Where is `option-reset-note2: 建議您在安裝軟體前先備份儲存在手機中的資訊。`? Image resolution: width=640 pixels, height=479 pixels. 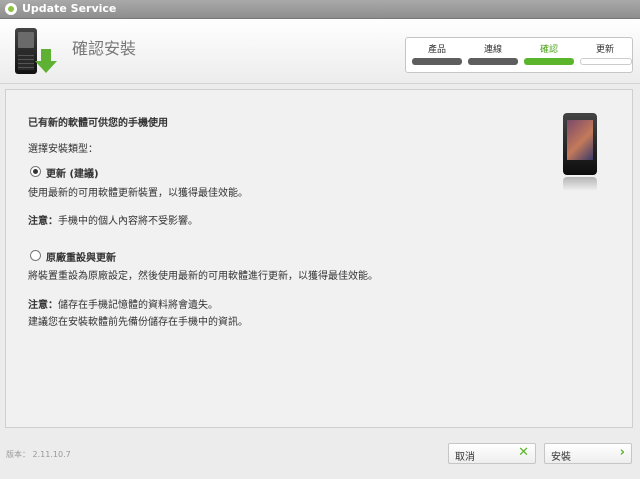 option-reset-note2: 建議您在安裝軟體前先備份儲存在手機中的資訊。 is located at coordinates (138, 322).